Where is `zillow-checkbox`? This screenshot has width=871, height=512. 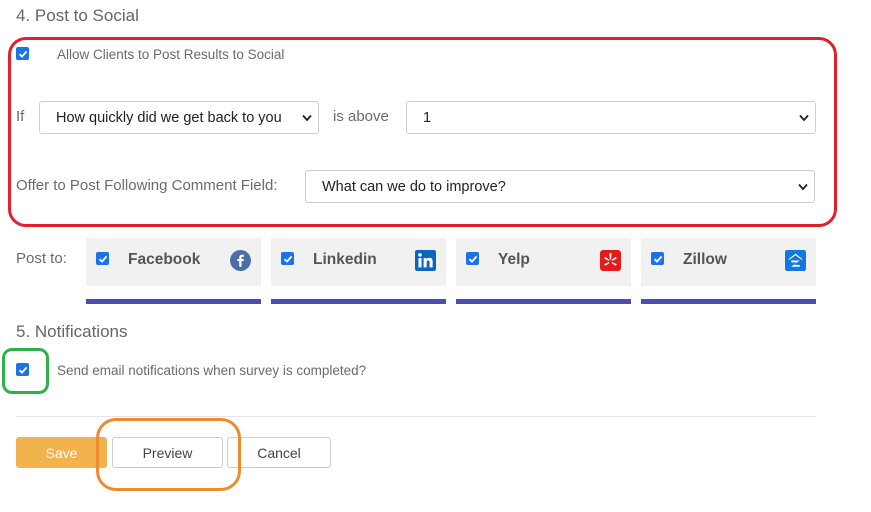
zillow-checkbox is located at coordinates (657, 258).